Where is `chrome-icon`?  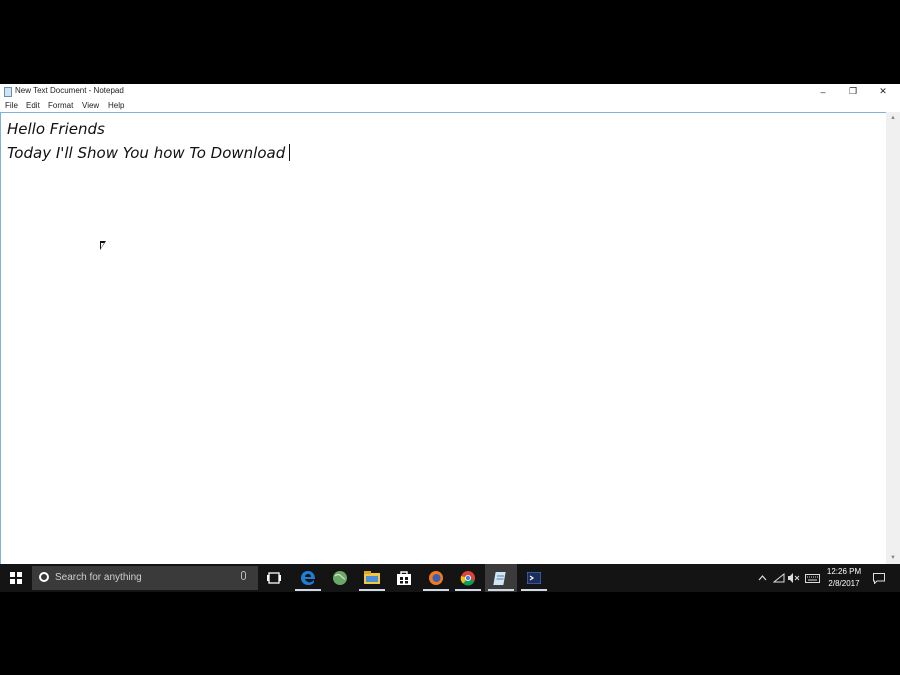 chrome-icon is located at coordinates (468, 578).